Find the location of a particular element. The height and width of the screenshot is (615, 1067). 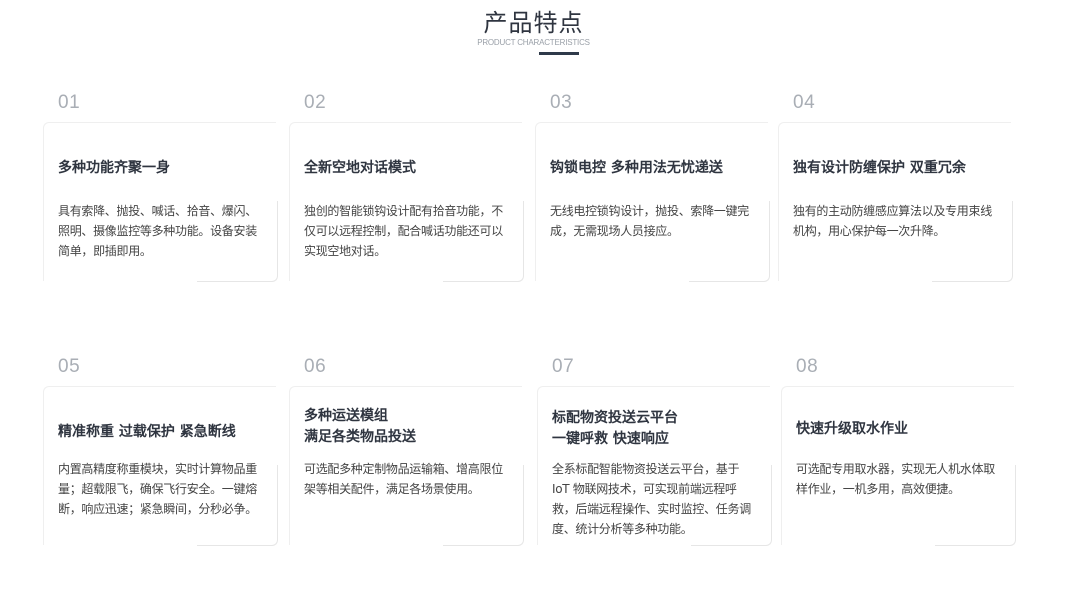

feature-number: 08 is located at coordinates (807, 366).